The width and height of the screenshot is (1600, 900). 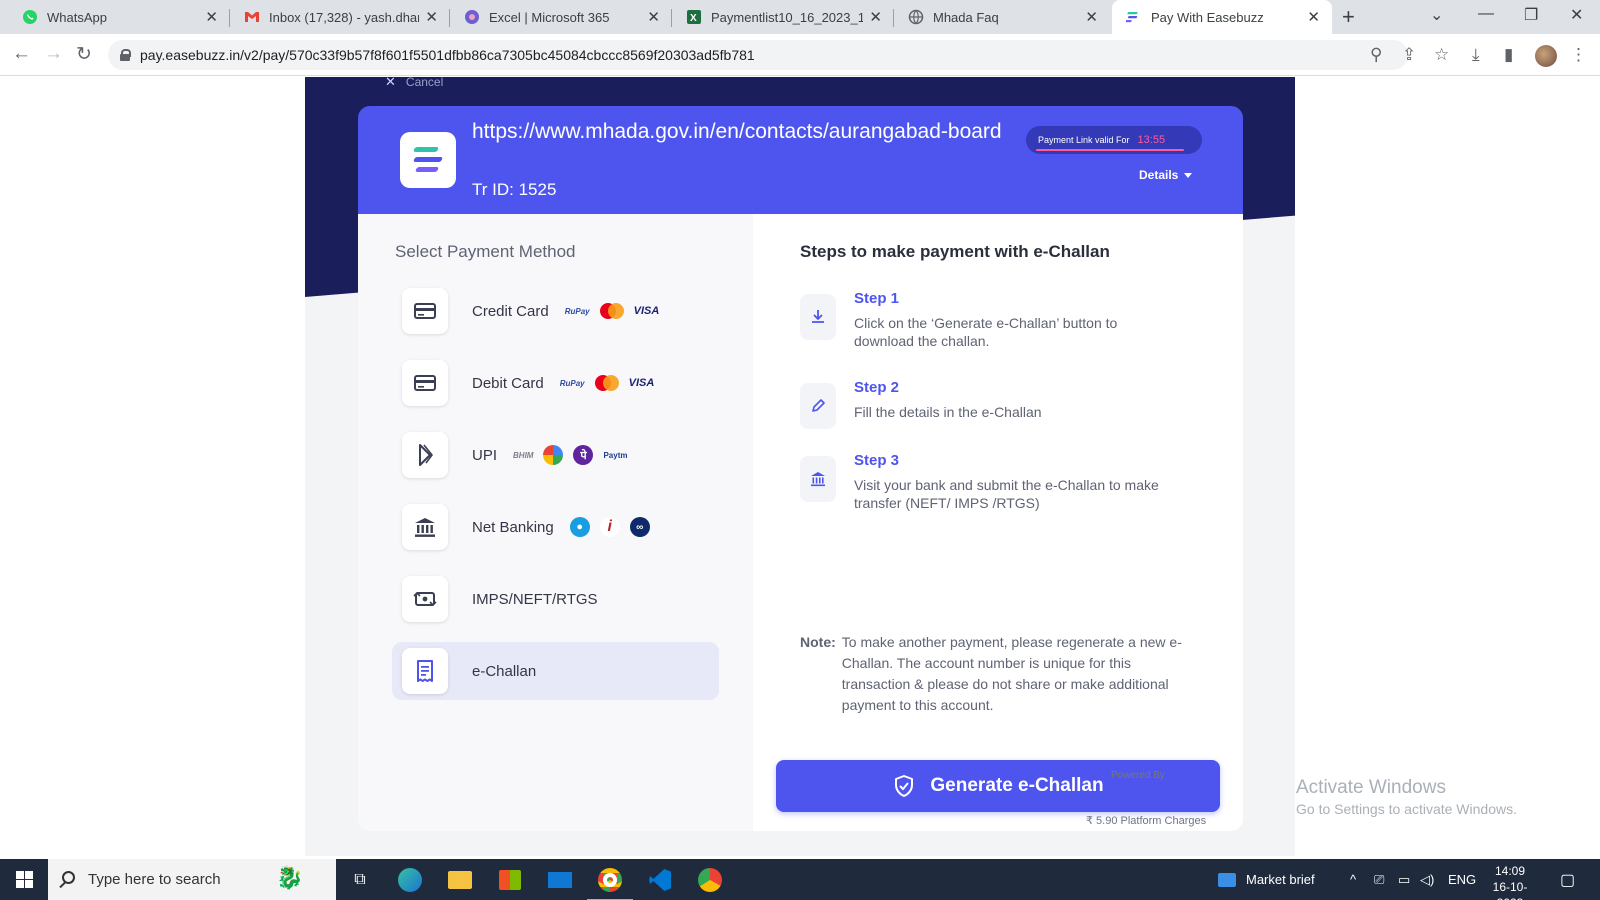 I want to click on watermark-title: Activate Windows, so click(x=1371, y=787).